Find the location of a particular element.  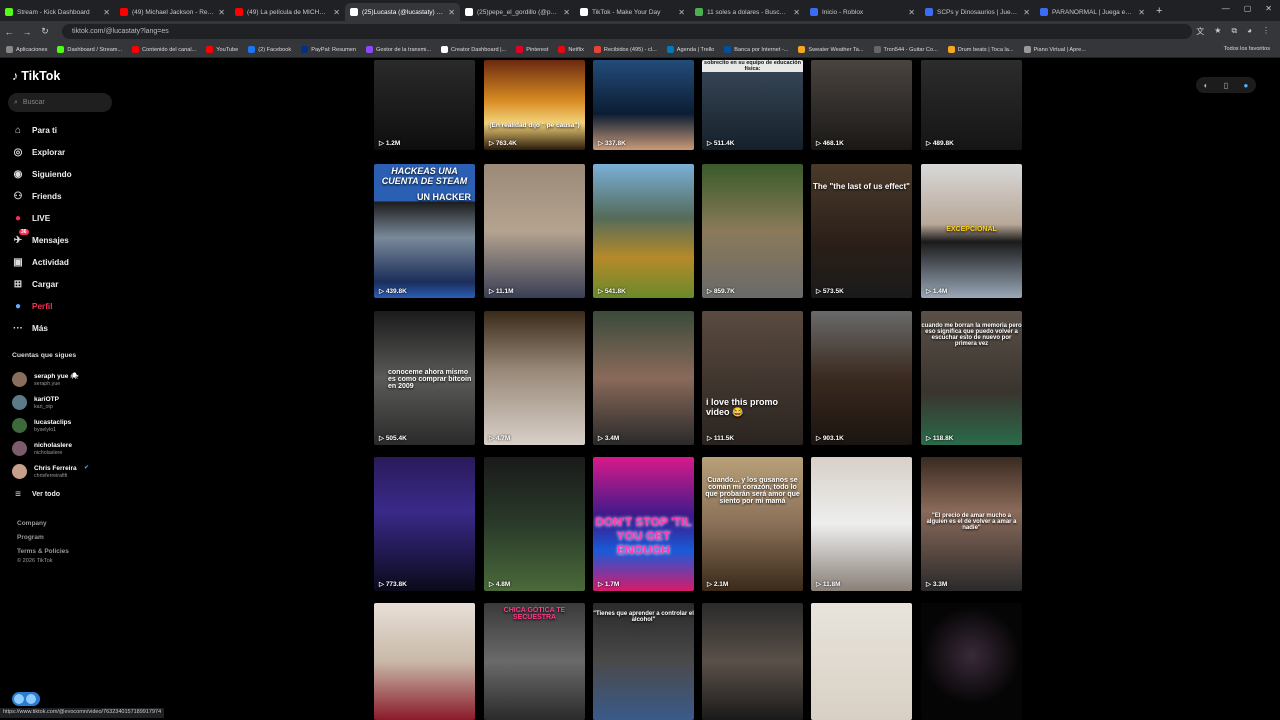

extensions-icon: ⧉ is located at coordinates (1234, 31).